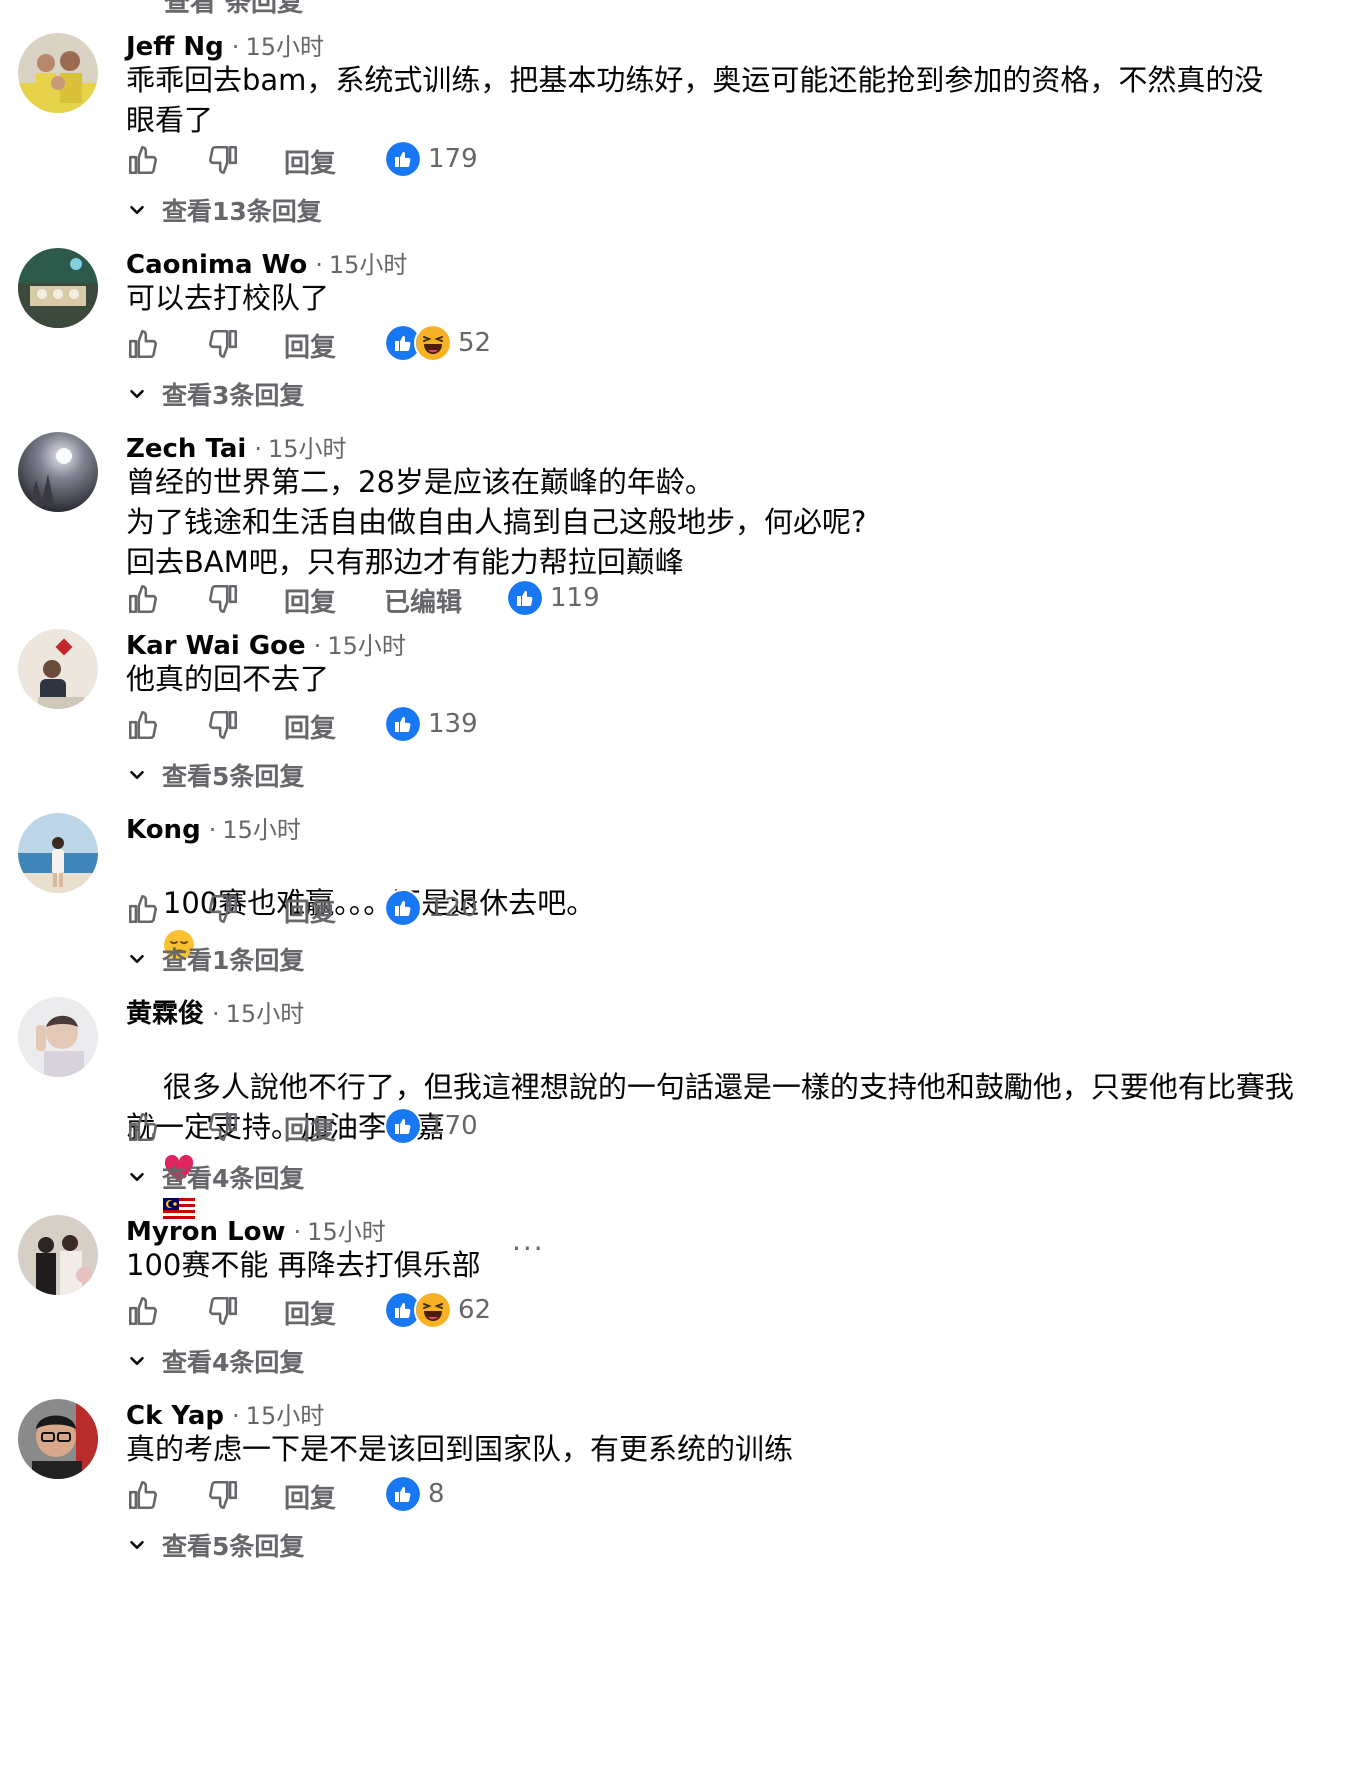 The image size is (1360, 1766). What do you see at coordinates (576, 1494) in the screenshot?
I see `comment-actions: 回复 8` at bounding box center [576, 1494].